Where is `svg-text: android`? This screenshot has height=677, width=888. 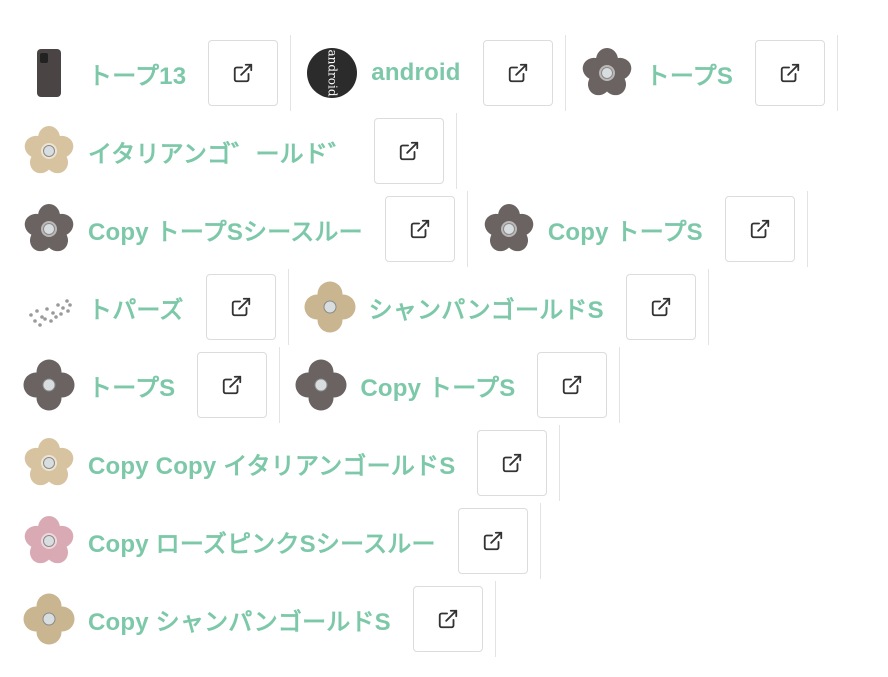
svg-text: android is located at coordinates (333, 72).